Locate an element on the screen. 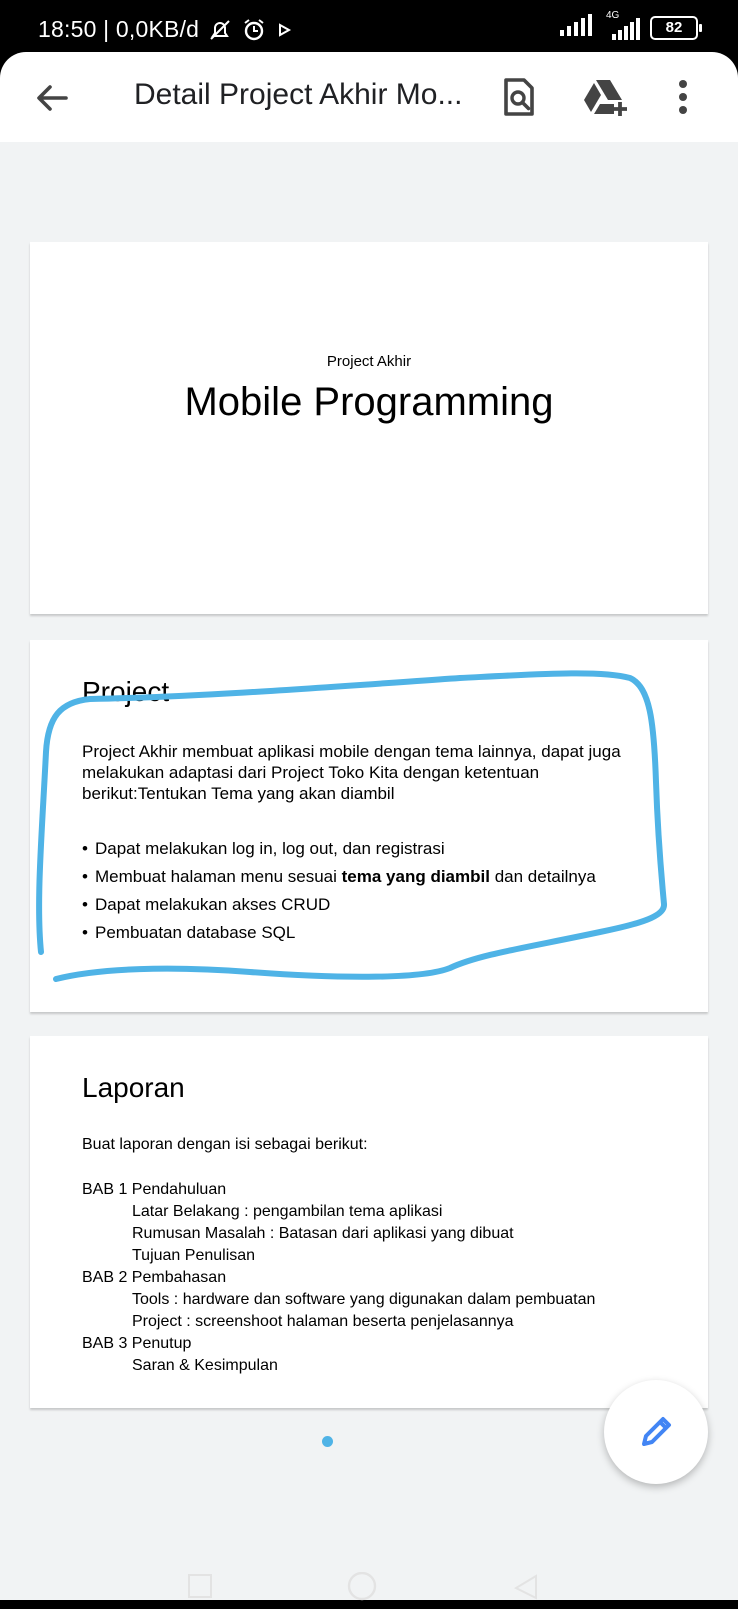 This screenshot has height=1609, width=738. arrow-back-icon is located at coordinates (52, 98).